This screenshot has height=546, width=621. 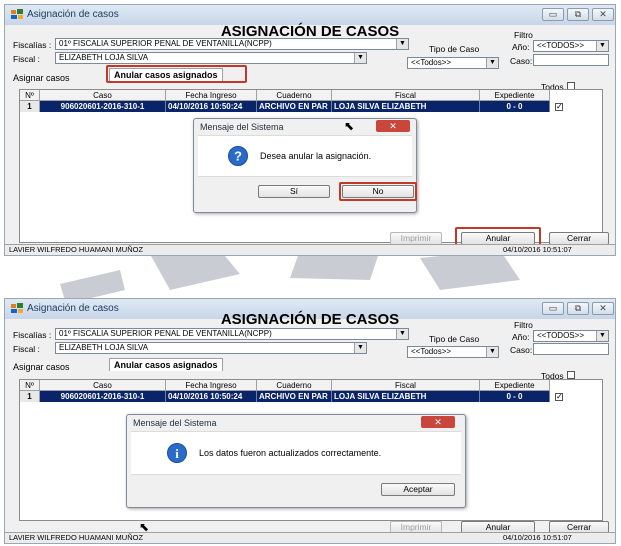 I want to click on todos-checkbox, so click(x=571, y=375).